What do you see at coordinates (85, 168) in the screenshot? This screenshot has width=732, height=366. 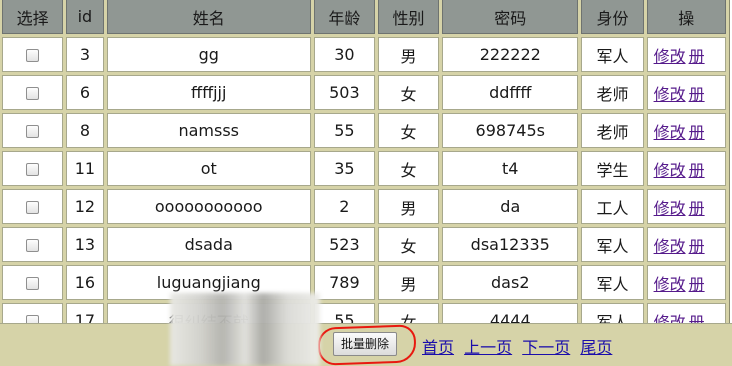 I see `id-cell: 11` at bounding box center [85, 168].